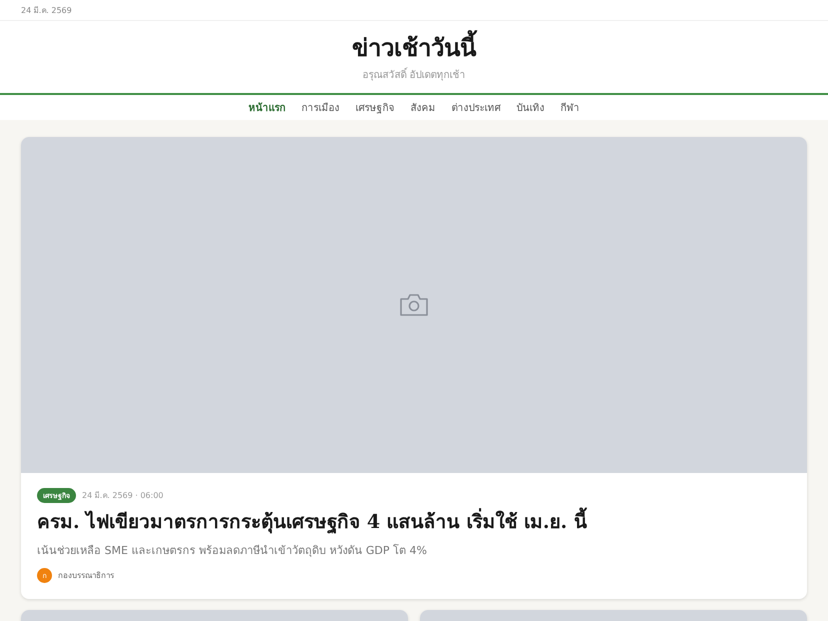  I want to click on tagline: อรุณสวัสดิ์ อัปเดตทุกเช้า, so click(414, 74).